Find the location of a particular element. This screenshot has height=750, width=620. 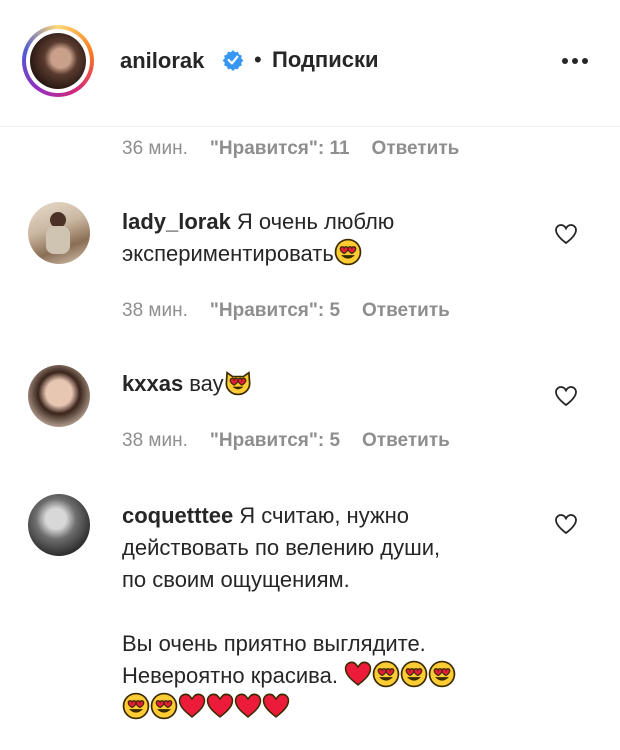

comment-text-line: Я считаю, нужно is located at coordinates (324, 515).